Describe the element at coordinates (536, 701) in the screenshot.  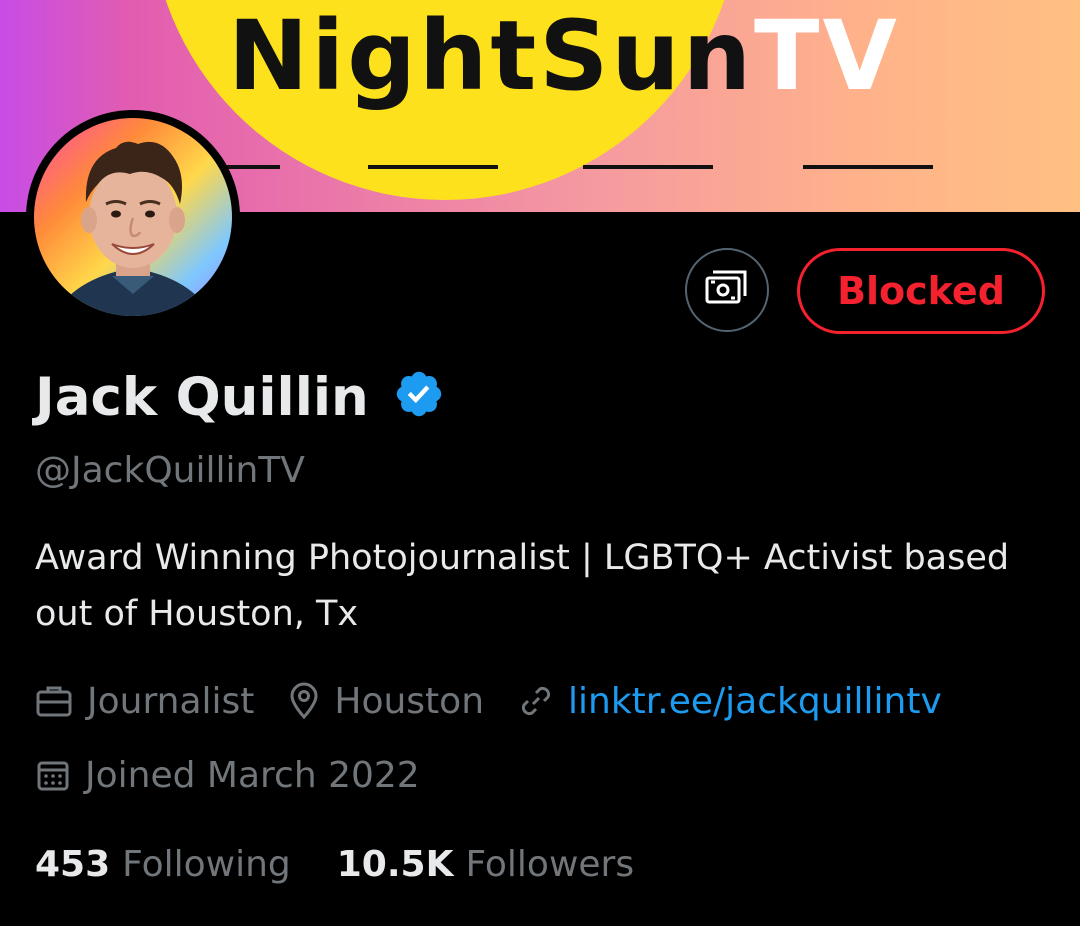
I see `link-icon` at that location.